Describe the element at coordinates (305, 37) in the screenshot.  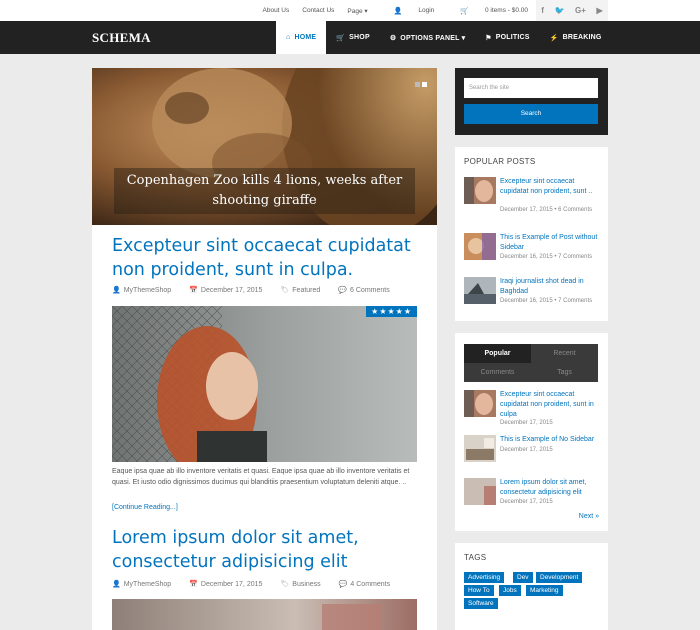
I see `nav-home-label: HOME` at that location.